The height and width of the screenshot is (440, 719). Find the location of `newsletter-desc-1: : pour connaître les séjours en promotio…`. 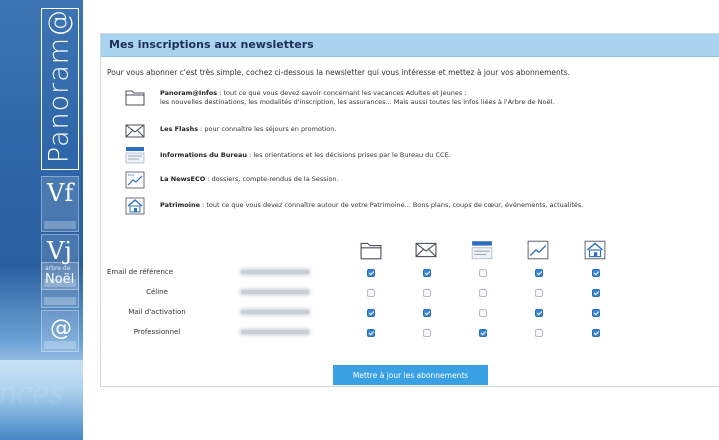

newsletter-desc-1: : pour connaître les séjours en promotio… is located at coordinates (267, 129).